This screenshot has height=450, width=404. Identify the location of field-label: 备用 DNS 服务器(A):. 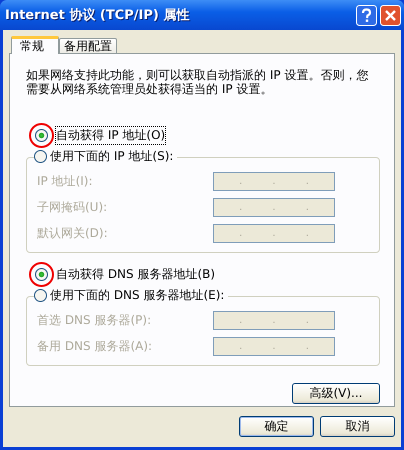
(95, 346).